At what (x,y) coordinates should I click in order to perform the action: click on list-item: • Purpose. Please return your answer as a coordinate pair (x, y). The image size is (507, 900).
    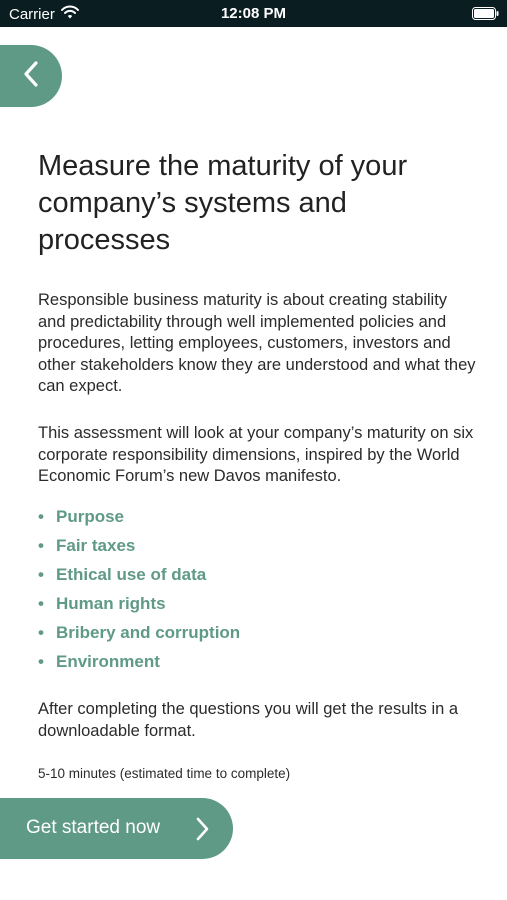
    Looking at the image, I should click on (139, 520).